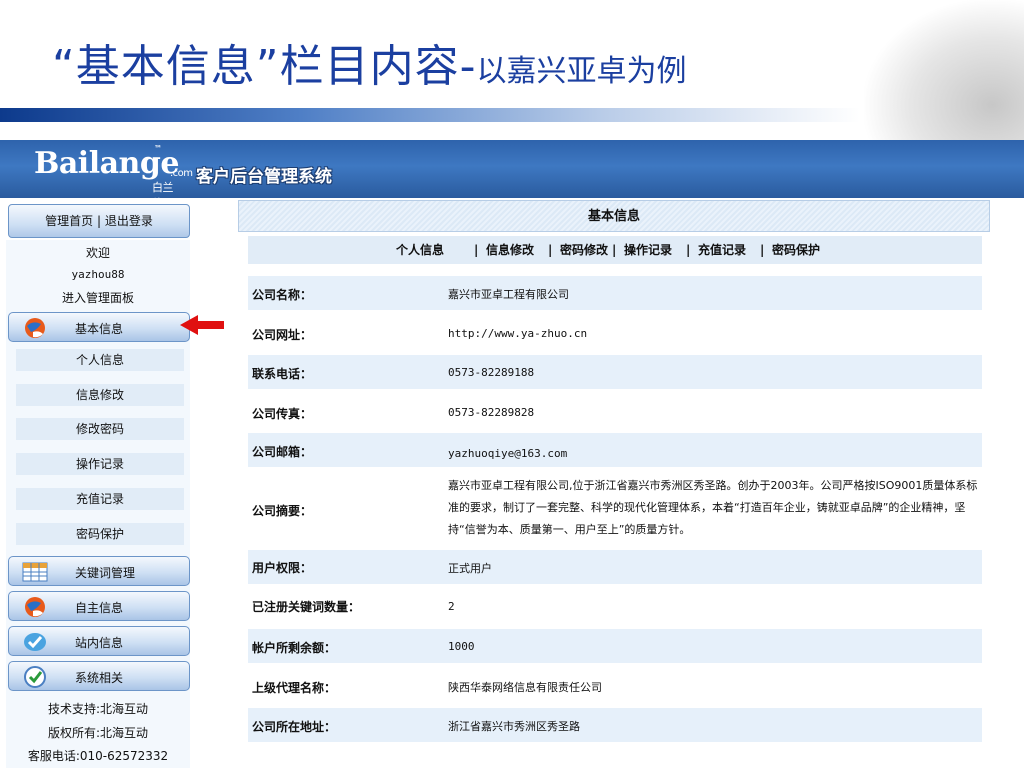 The width and height of the screenshot is (1024, 768). What do you see at coordinates (294, 727) in the screenshot?
I see `field-label: 公司所在地址：` at bounding box center [294, 727].